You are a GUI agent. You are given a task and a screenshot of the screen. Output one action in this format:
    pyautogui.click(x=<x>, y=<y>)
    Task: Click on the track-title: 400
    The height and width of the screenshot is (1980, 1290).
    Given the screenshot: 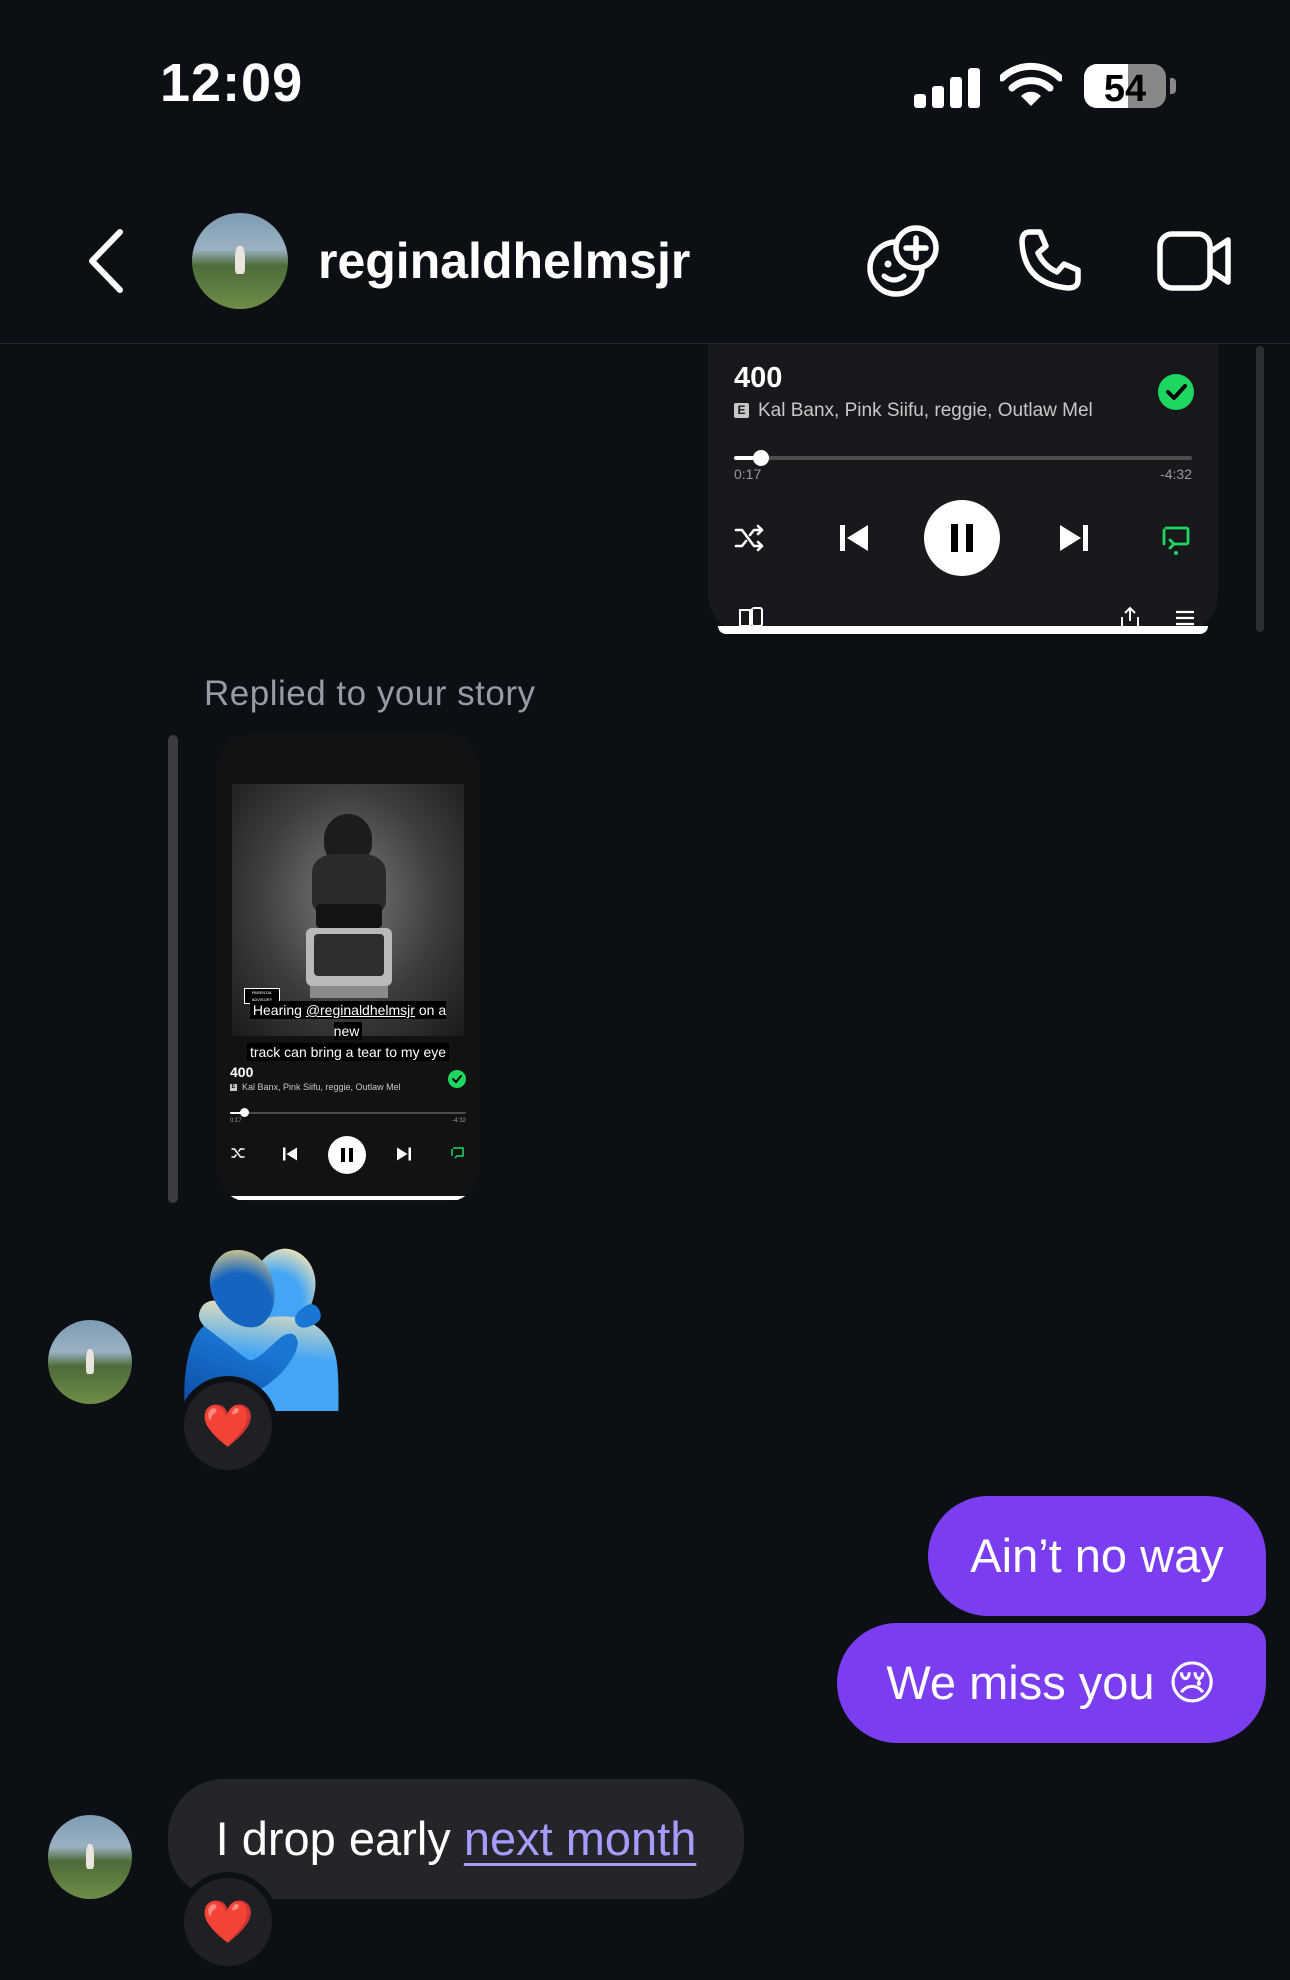 What is the action you would take?
    pyautogui.click(x=758, y=378)
    